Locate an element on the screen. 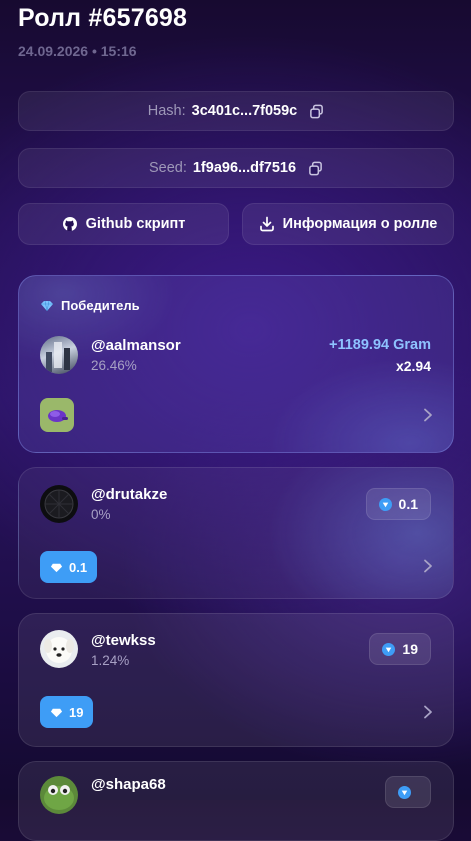 This screenshot has height=841, width=471. winner-multiplier: x2.94 is located at coordinates (413, 366).